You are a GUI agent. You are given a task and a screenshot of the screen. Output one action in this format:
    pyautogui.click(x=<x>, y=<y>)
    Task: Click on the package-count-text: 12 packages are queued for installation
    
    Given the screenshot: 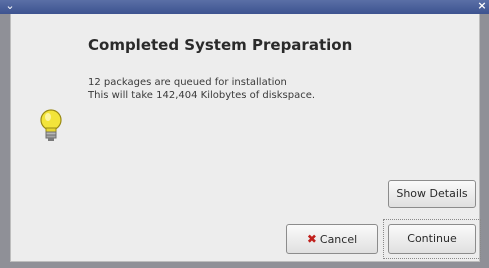 What is the action you would take?
    pyautogui.click(x=187, y=82)
    